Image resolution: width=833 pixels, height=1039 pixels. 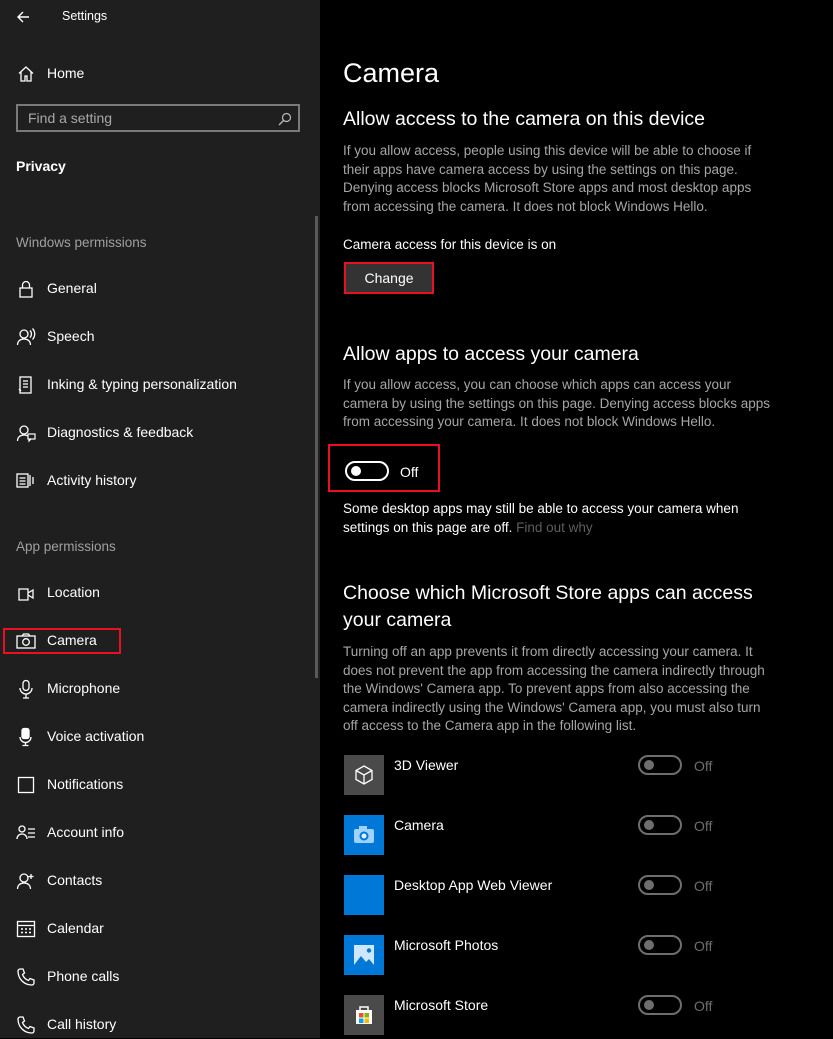 I want to click on app-name: 3D Viewer, so click(x=426, y=765).